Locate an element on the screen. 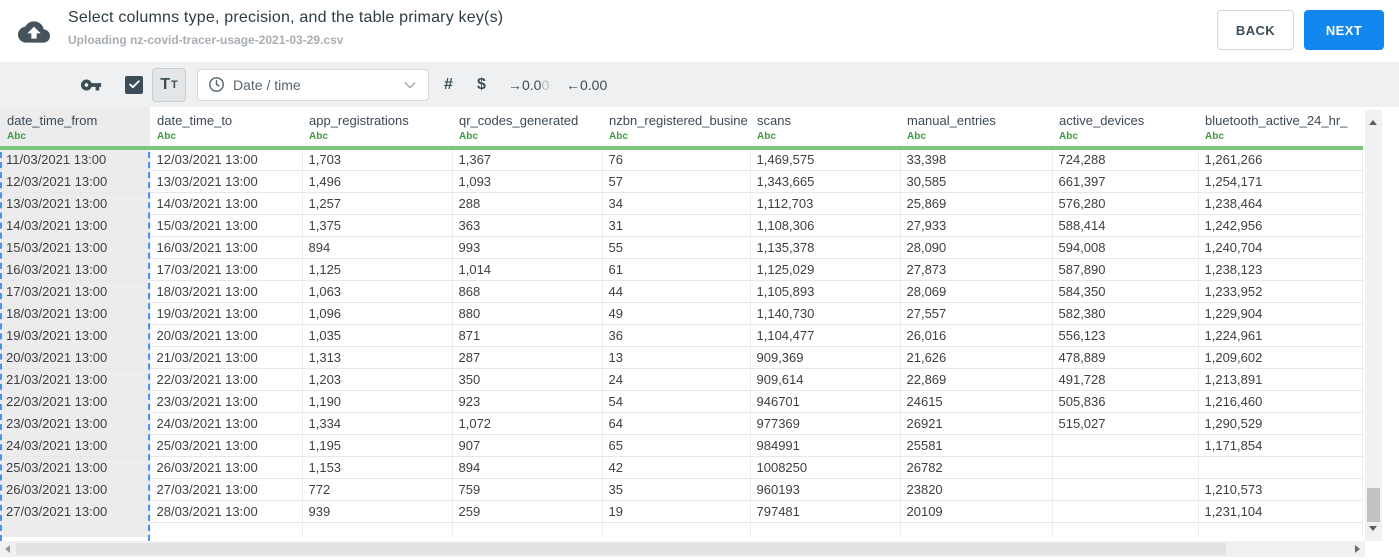 The image size is (1399, 560). cell: 65 is located at coordinates (676, 445).